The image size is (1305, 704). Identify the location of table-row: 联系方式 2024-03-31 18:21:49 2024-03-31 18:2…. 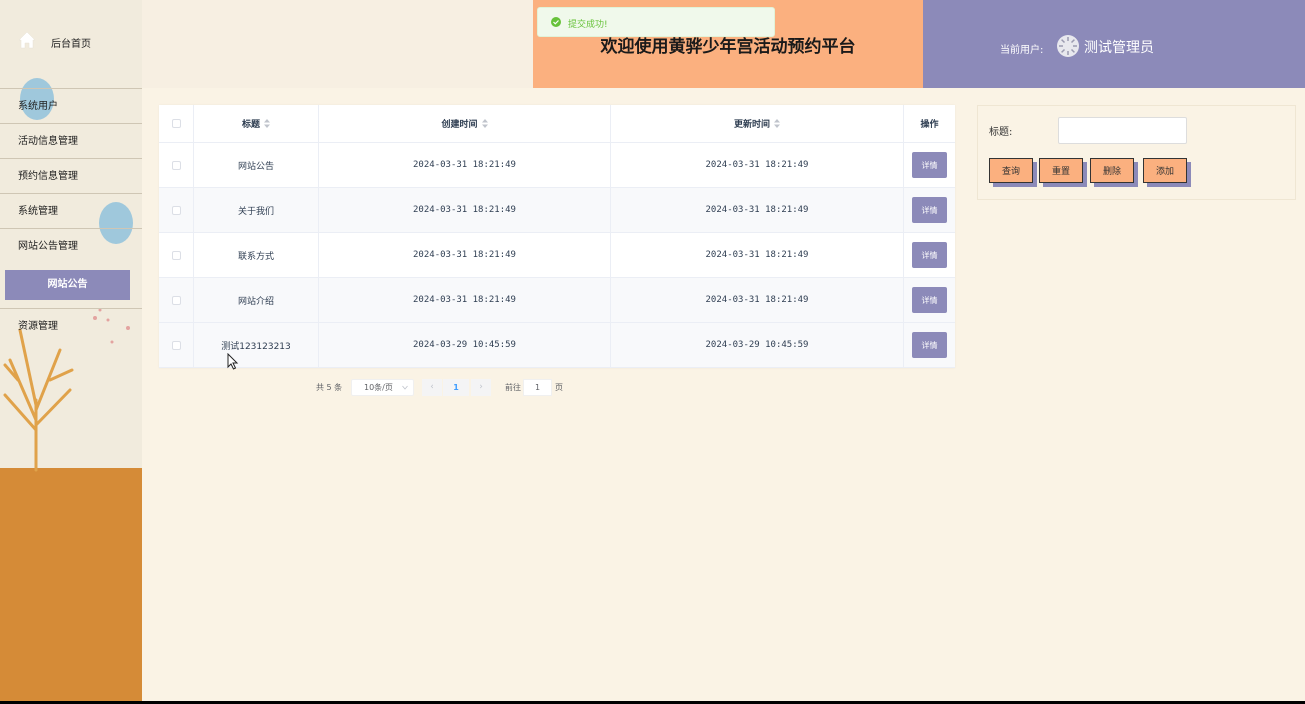
(557, 255).